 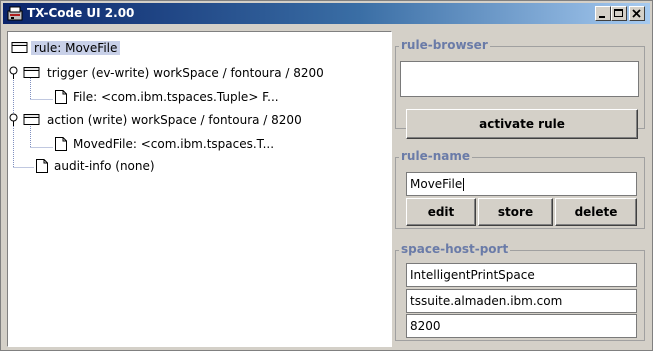 What do you see at coordinates (444, 45) in the screenshot?
I see `rule-browser-title: rule-browser` at bounding box center [444, 45].